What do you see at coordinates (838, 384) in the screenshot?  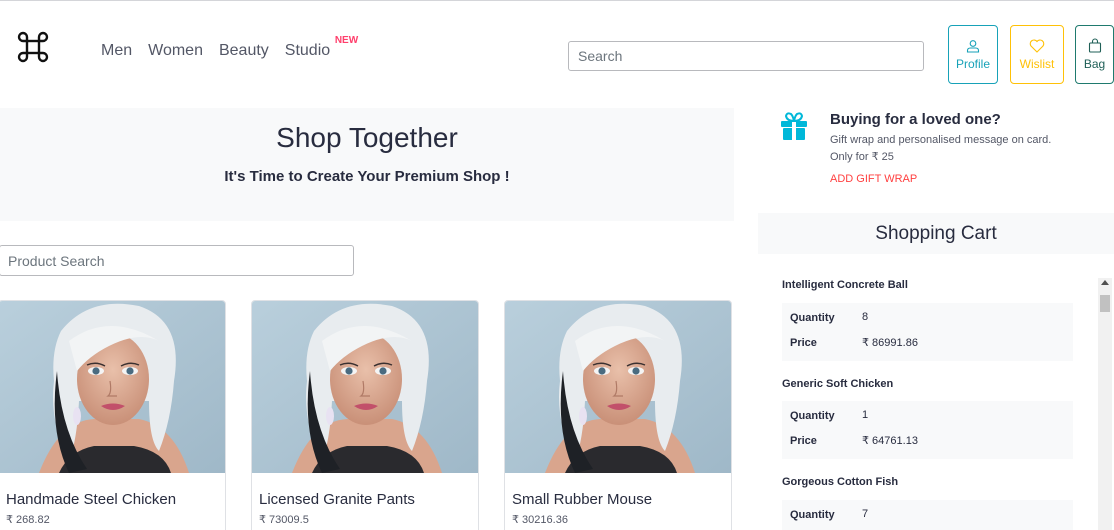 I see `cart-item-name: Generic Soft Chicken` at bounding box center [838, 384].